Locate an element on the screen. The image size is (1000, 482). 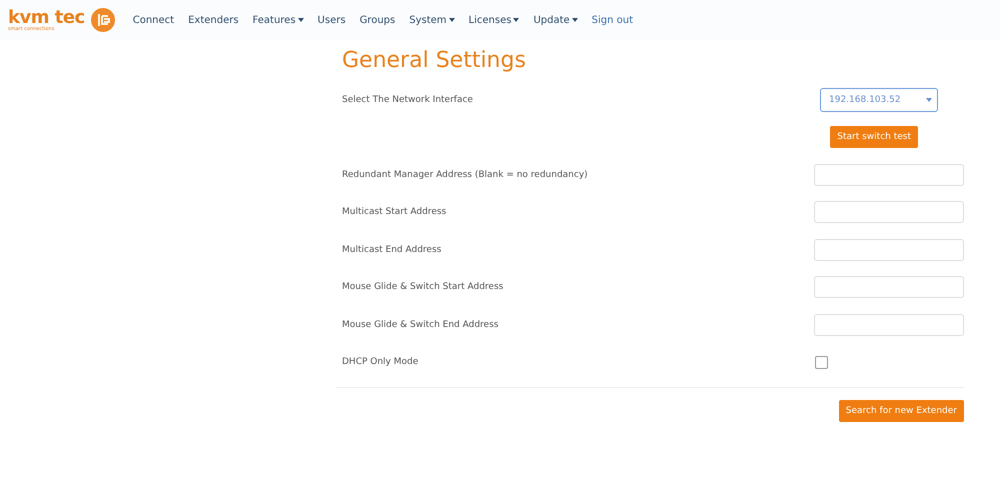
field-label: Select The Network Interface is located at coordinates (407, 99).